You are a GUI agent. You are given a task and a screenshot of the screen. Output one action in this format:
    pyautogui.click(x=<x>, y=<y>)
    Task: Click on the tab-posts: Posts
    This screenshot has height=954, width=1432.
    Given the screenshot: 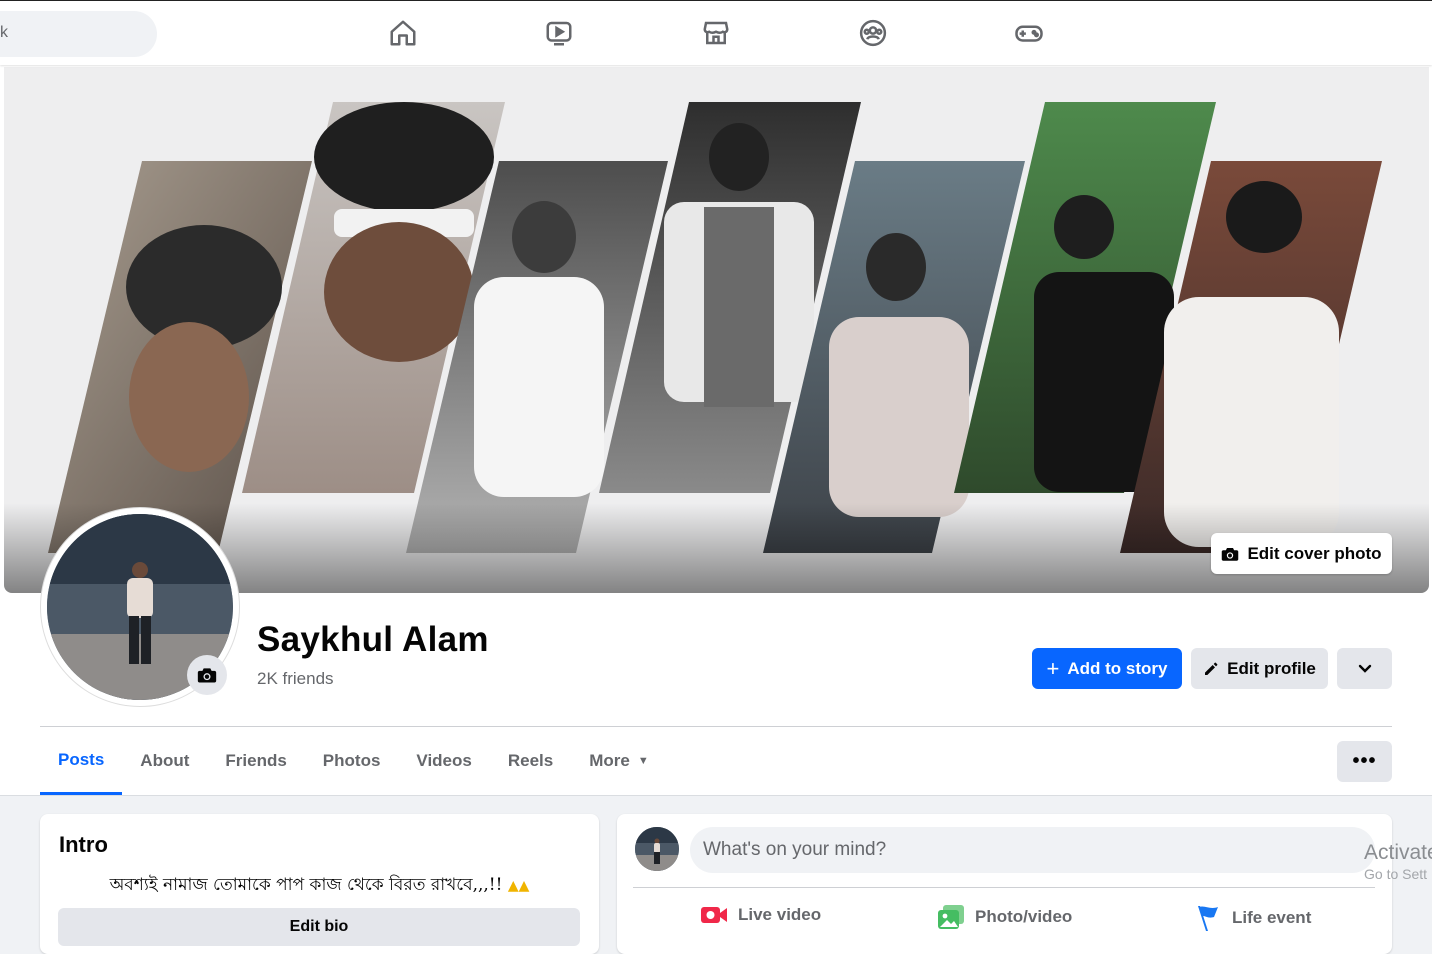 What is the action you would take?
    pyautogui.click(x=81, y=761)
    